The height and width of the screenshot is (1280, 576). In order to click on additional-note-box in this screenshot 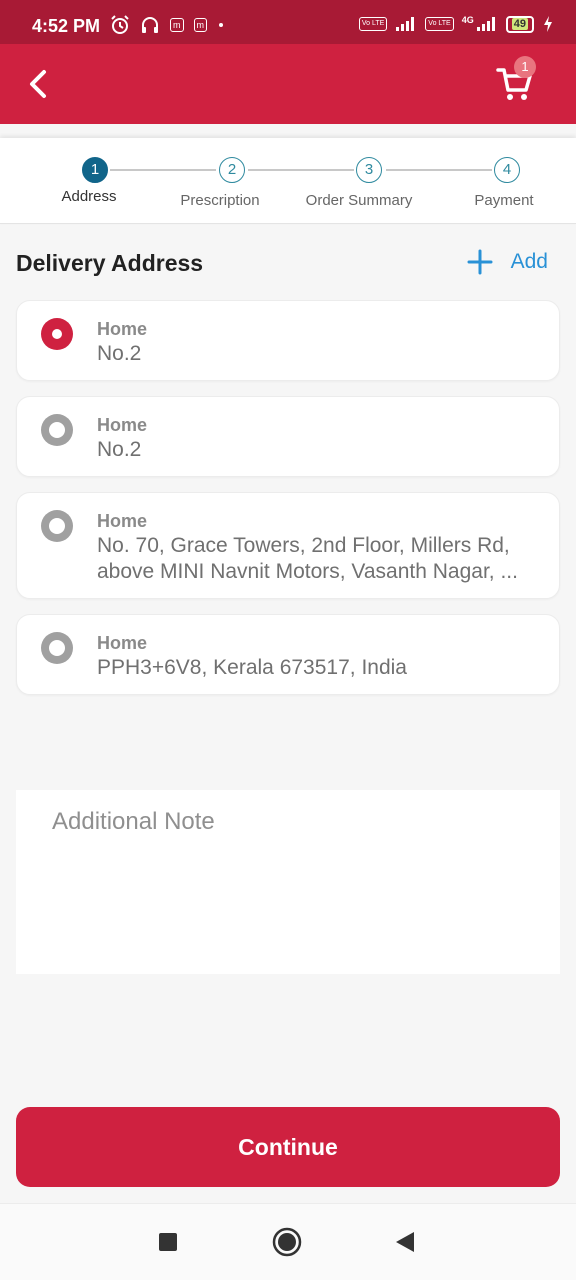, I will do `click(288, 882)`.